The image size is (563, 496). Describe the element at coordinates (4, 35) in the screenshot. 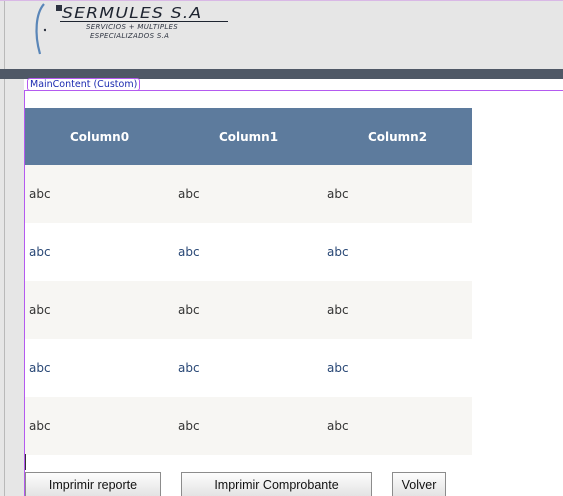

I see `header-left-rule` at that location.